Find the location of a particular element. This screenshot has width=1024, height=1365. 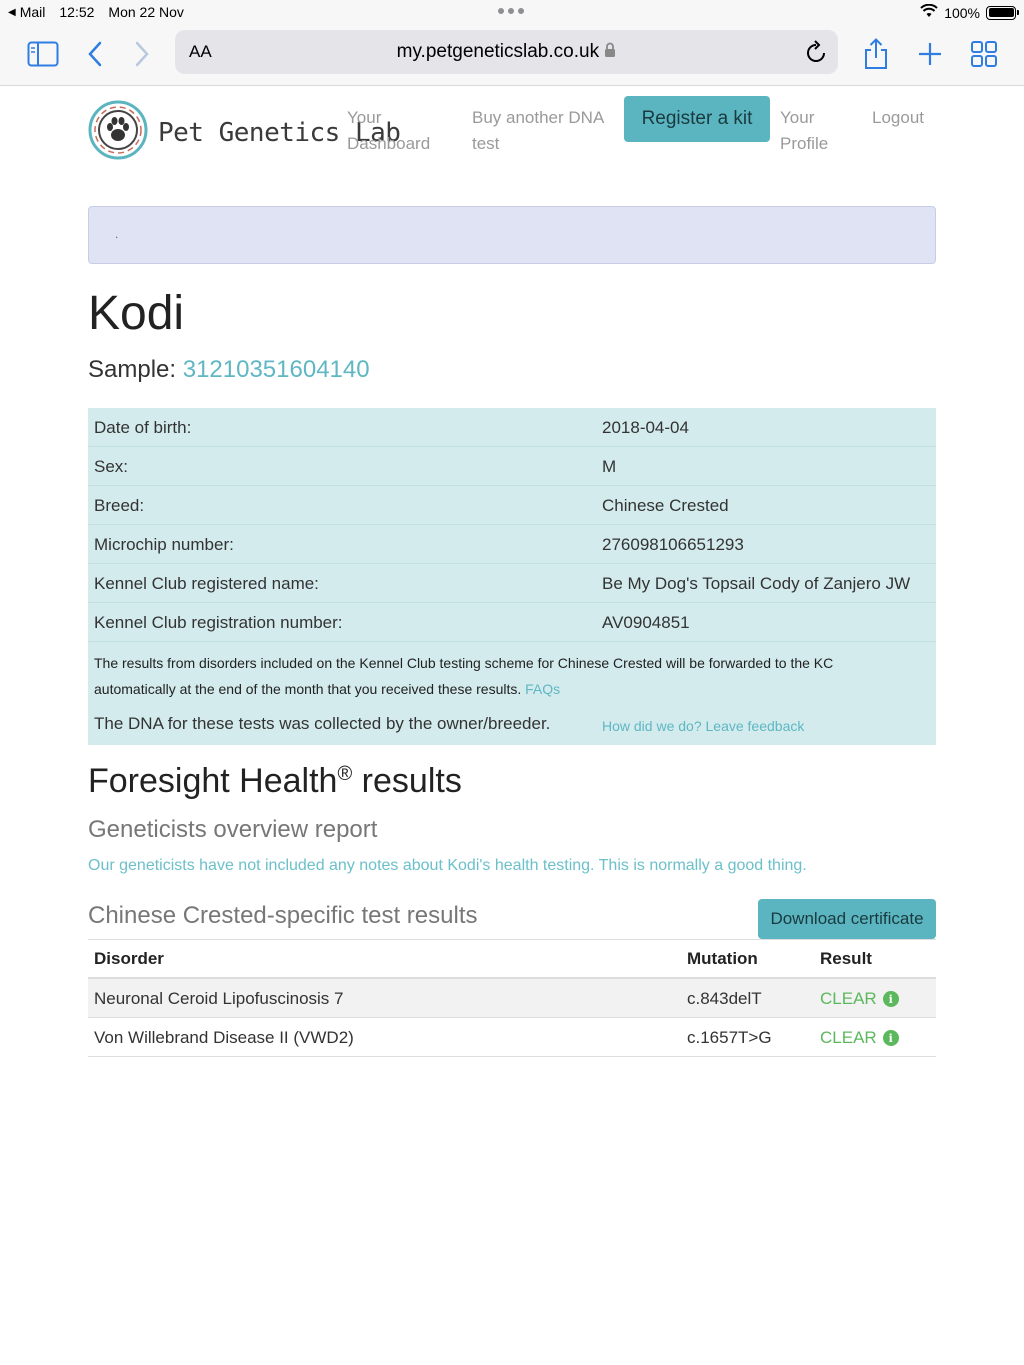

page-title: Kodi is located at coordinates (136, 313).